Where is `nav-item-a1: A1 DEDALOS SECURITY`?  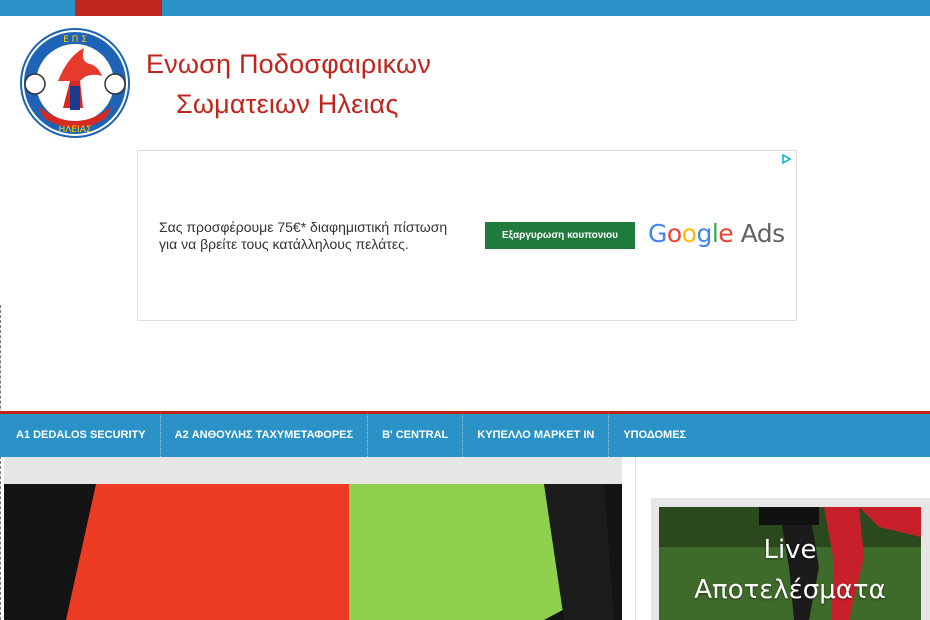 nav-item-a1: A1 DEDALOS SECURITY is located at coordinates (80, 435).